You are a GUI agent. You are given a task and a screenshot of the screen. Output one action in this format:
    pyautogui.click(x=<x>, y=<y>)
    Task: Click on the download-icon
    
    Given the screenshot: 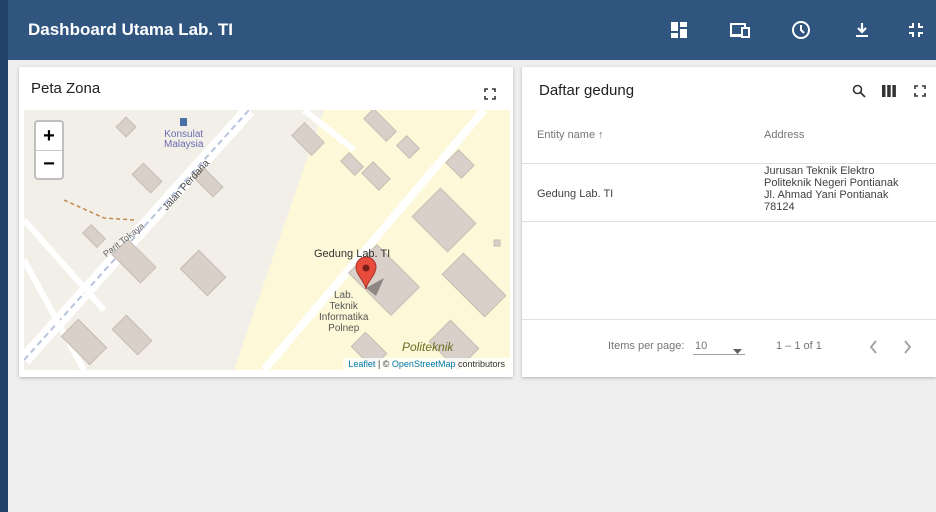 What is the action you would take?
    pyautogui.click(x=862, y=30)
    